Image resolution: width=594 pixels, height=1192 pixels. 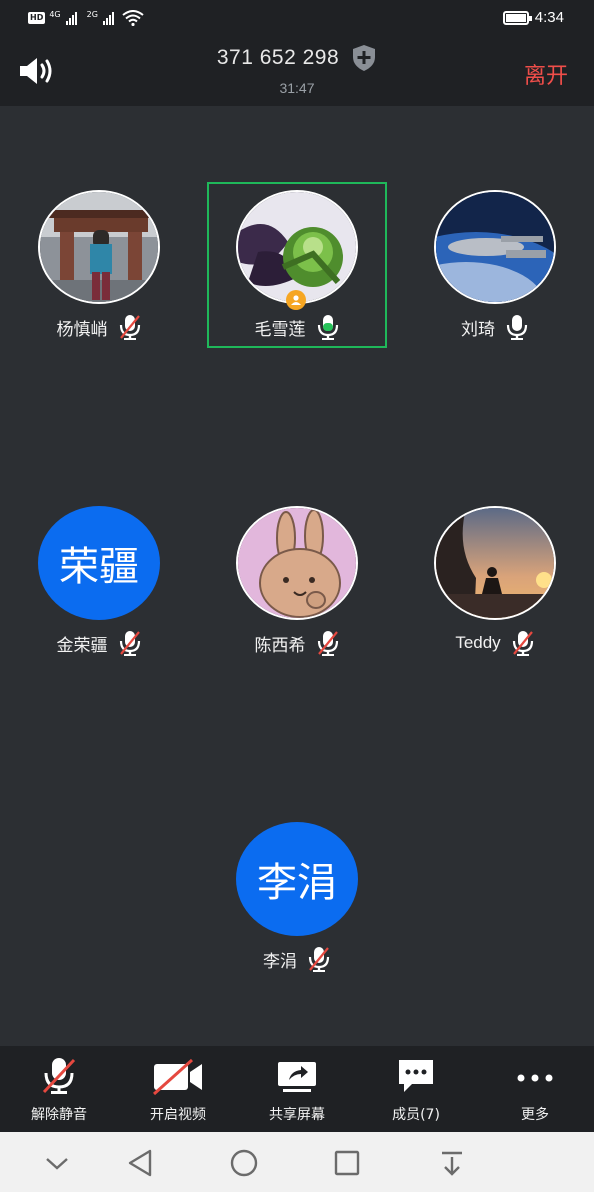 I want to click on chat-bubble-icon, so click(x=416, y=1076).